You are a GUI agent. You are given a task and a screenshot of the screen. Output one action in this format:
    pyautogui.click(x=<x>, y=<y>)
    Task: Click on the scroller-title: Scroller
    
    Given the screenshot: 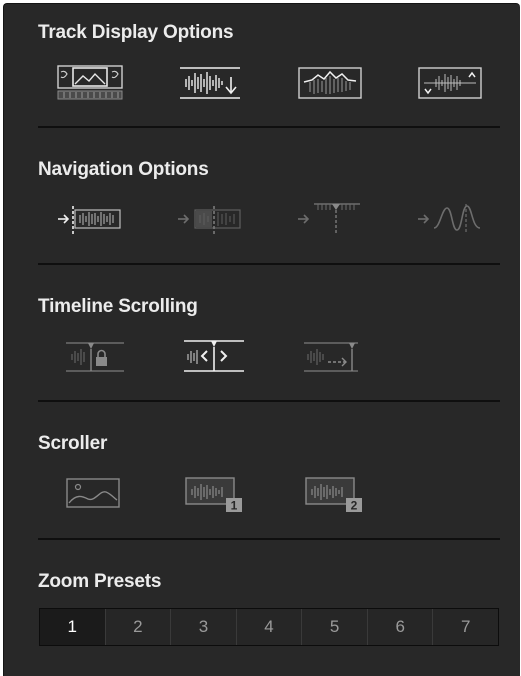 What is the action you would take?
    pyautogui.click(x=73, y=443)
    